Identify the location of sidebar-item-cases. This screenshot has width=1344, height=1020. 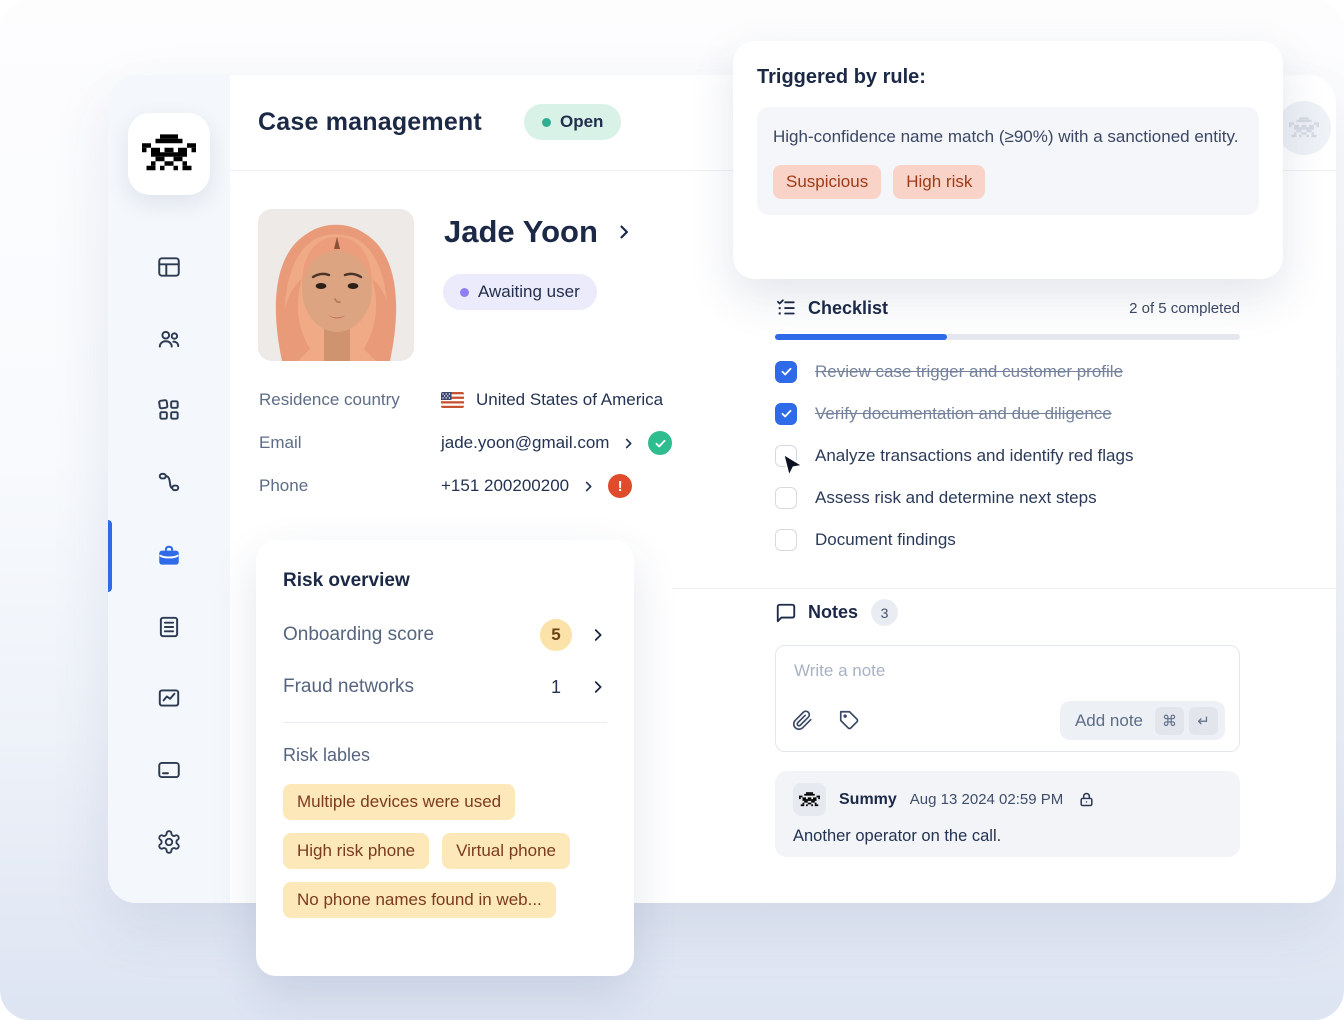
(169, 556).